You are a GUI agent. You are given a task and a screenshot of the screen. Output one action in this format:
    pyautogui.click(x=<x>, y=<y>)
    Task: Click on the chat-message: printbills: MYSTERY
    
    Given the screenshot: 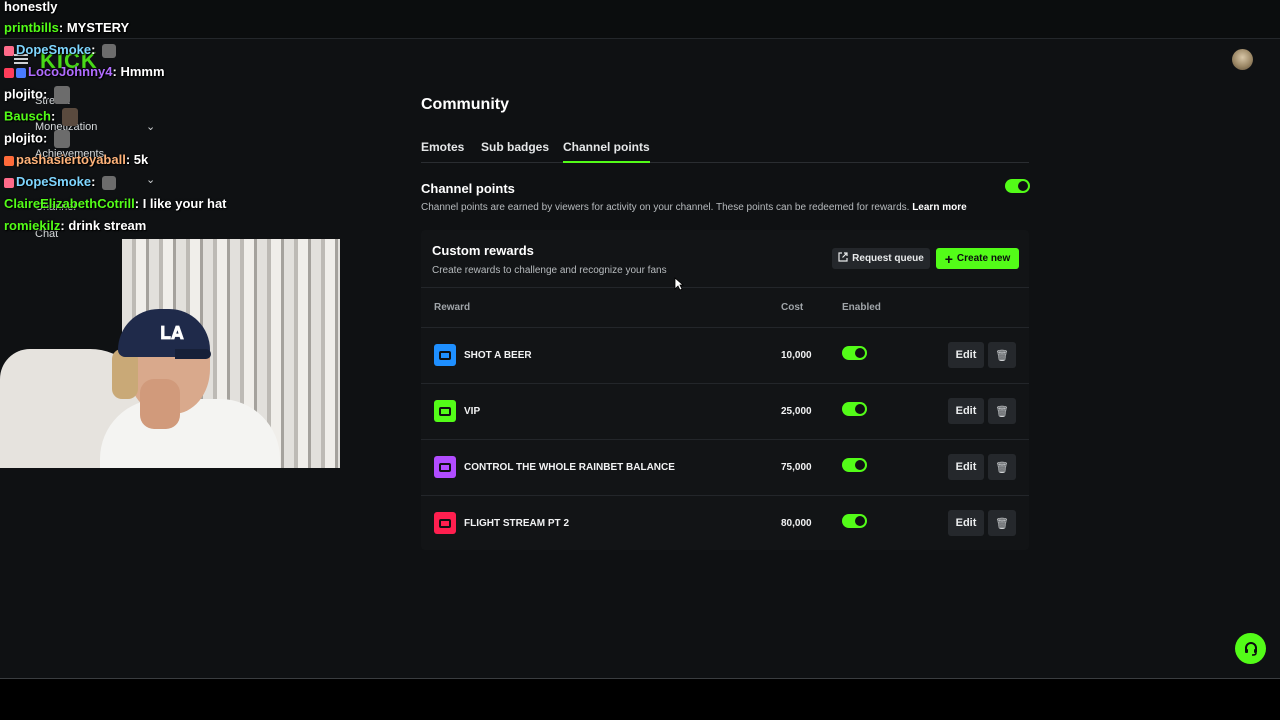 What is the action you would take?
    pyautogui.click(x=67, y=27)
    